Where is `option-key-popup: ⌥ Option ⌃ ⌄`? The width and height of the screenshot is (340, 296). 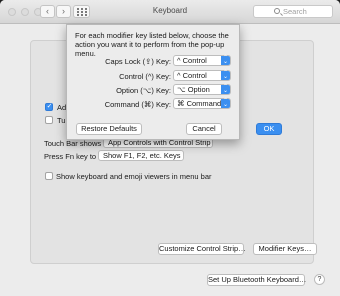
option-key-popup: ⌥ Option ⌃ ⌄ is located at coordinates (202, 89).